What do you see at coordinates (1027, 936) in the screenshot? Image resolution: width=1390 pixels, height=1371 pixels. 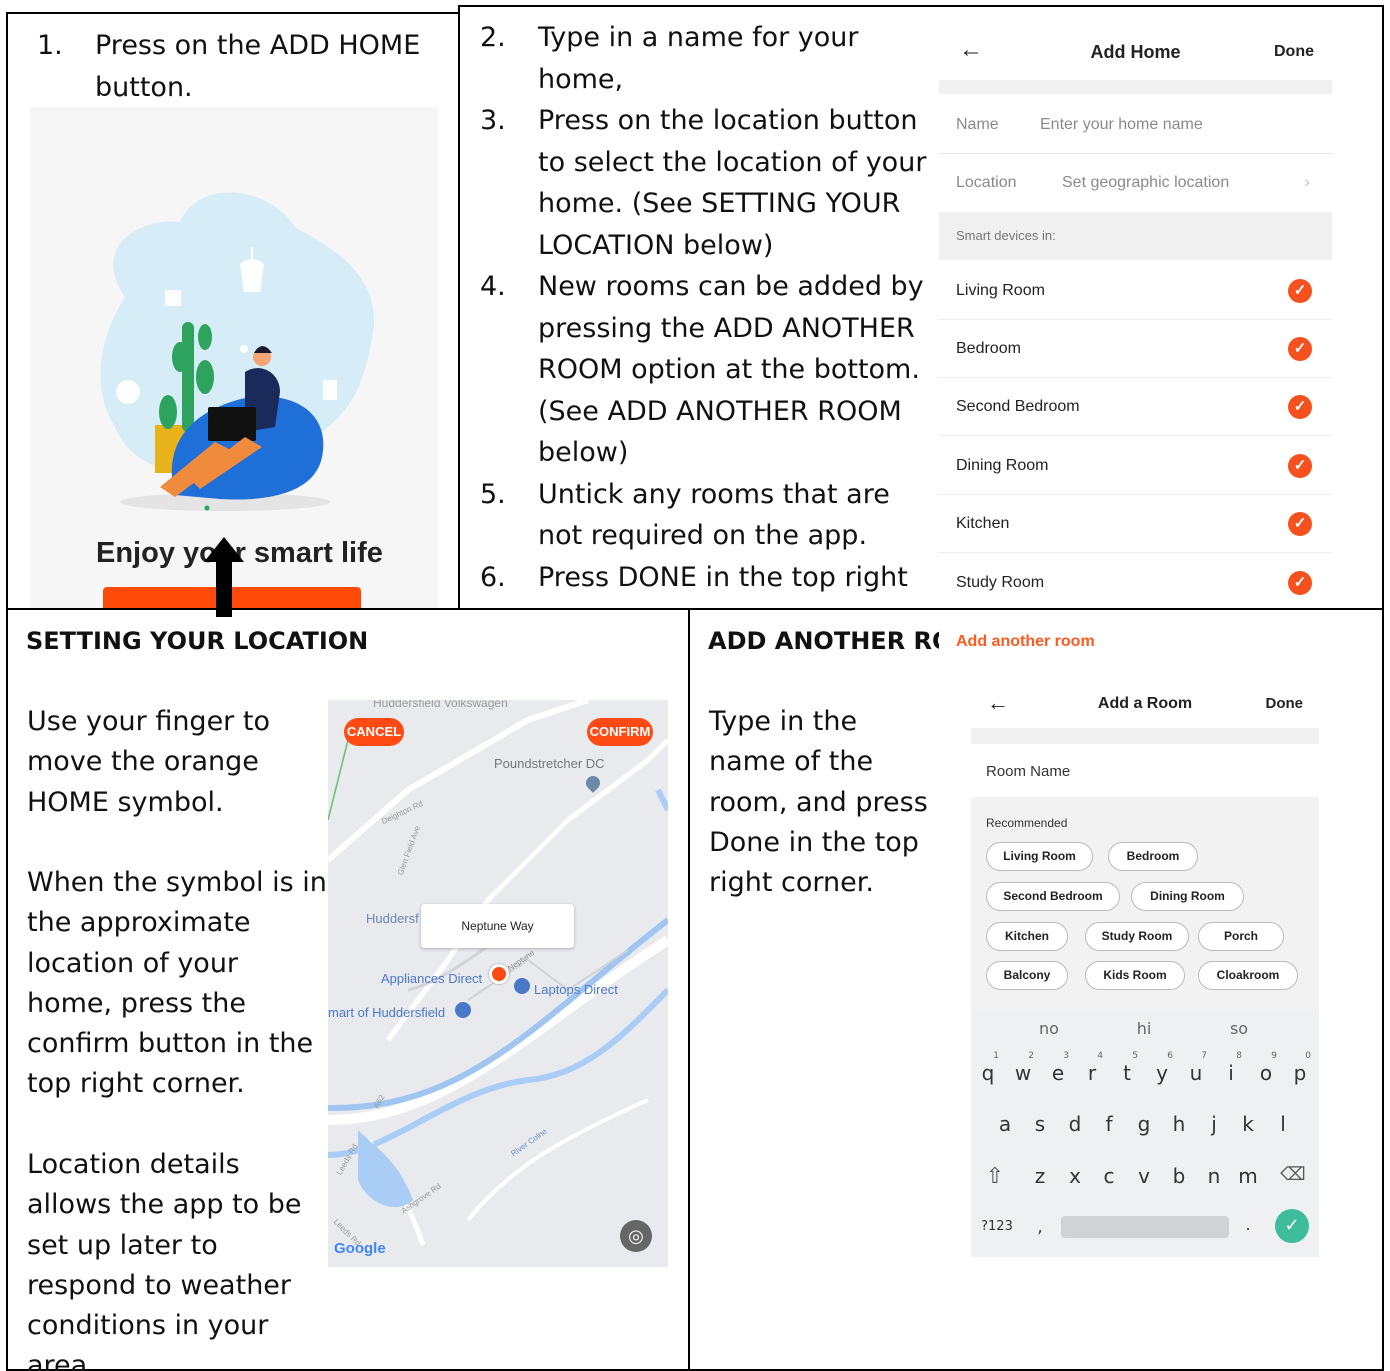 I see `room-chip: Kitchen` at bounding box center [1027, 936].